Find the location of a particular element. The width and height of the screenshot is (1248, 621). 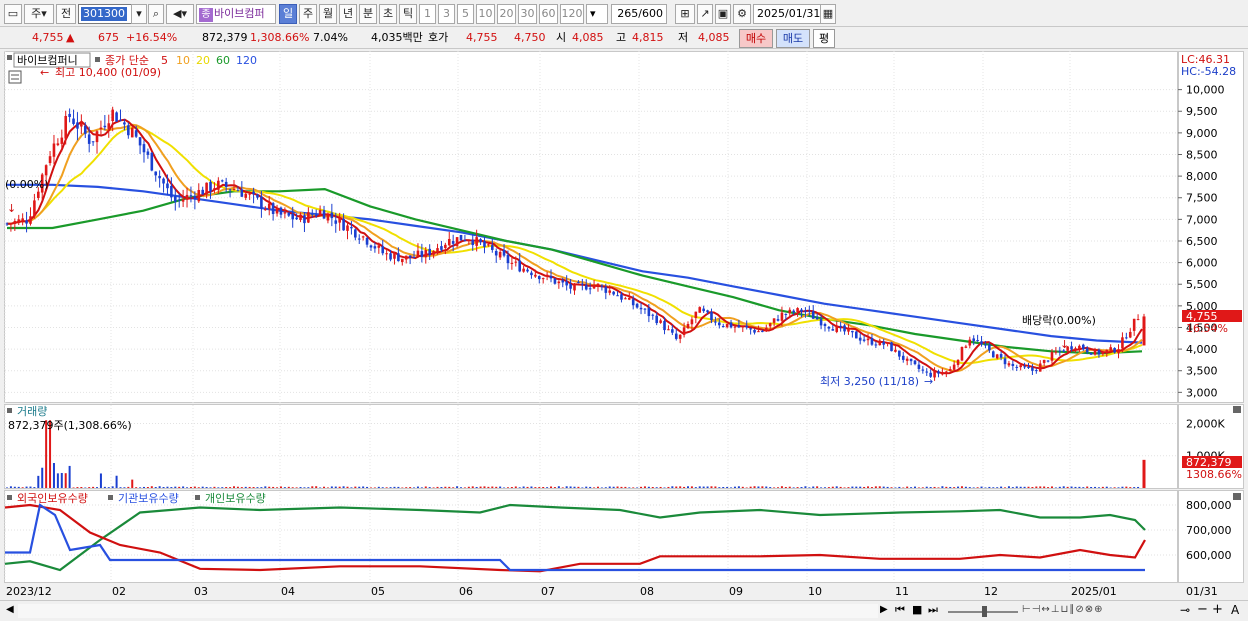

play-last-icon: ⏭ is located at coordinates (933, 610).